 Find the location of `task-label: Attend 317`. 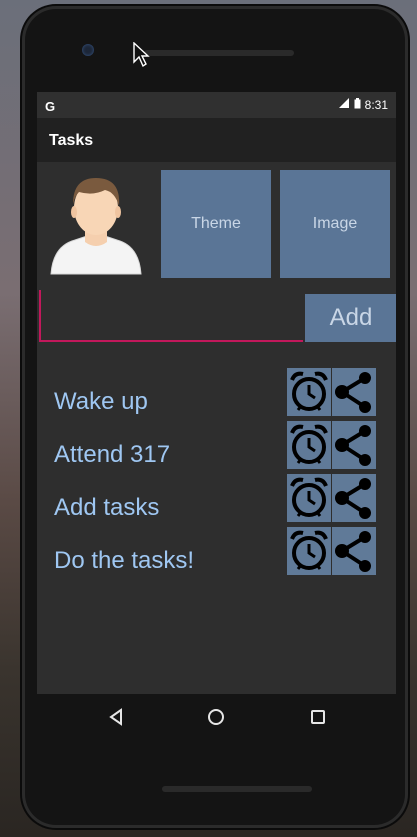

task-label: Attend 317 is located at coordinates (112, 454).